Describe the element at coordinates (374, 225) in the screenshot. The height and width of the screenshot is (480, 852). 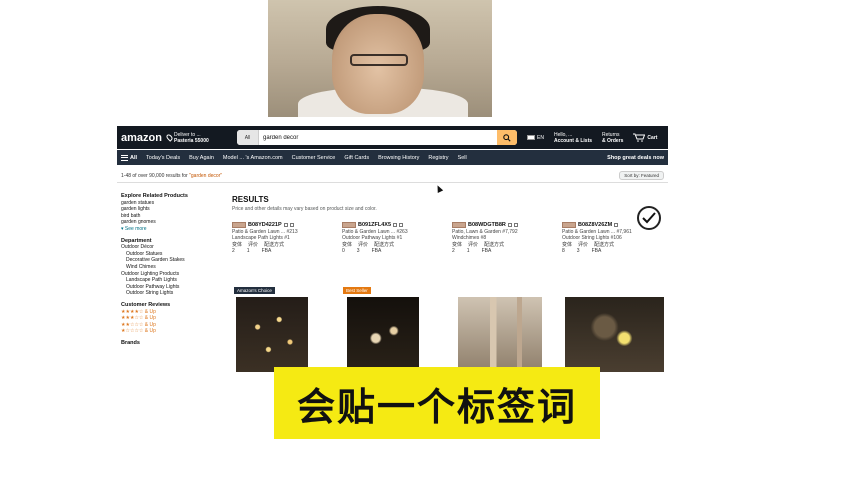
I see `asin-code: B091ZFL4X5` at that location.